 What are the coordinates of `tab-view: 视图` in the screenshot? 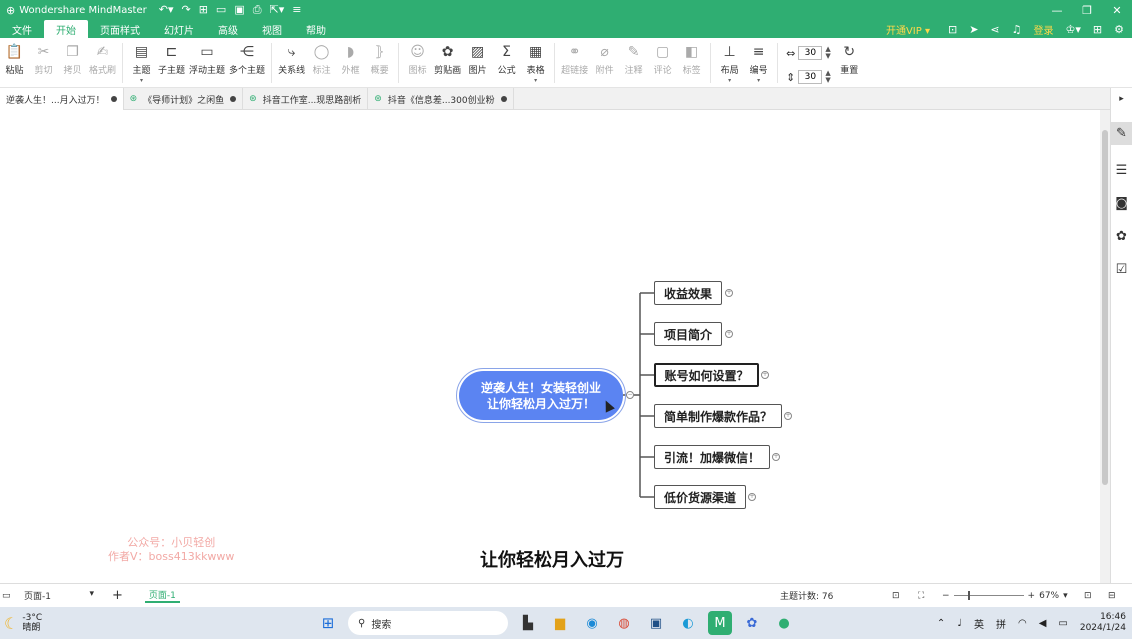 It's located at (272, 29).